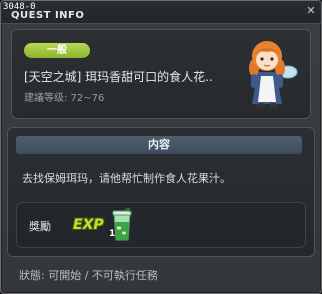 Image resolution: width=322 pixels, height=294 pixels. What do you see at coordinates (126, 178) in the screenshot?
I see `quest-description: 去找保姆珥玛，请他帮忙制作食人花果汁。` at bounding box center [126, 178].